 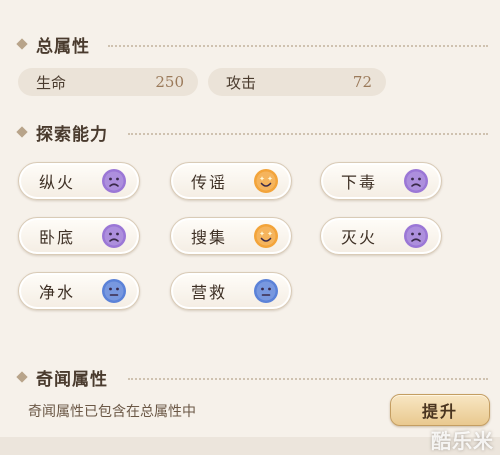 I want to click on ability-label: 灭火, so click(x=359, y=237).